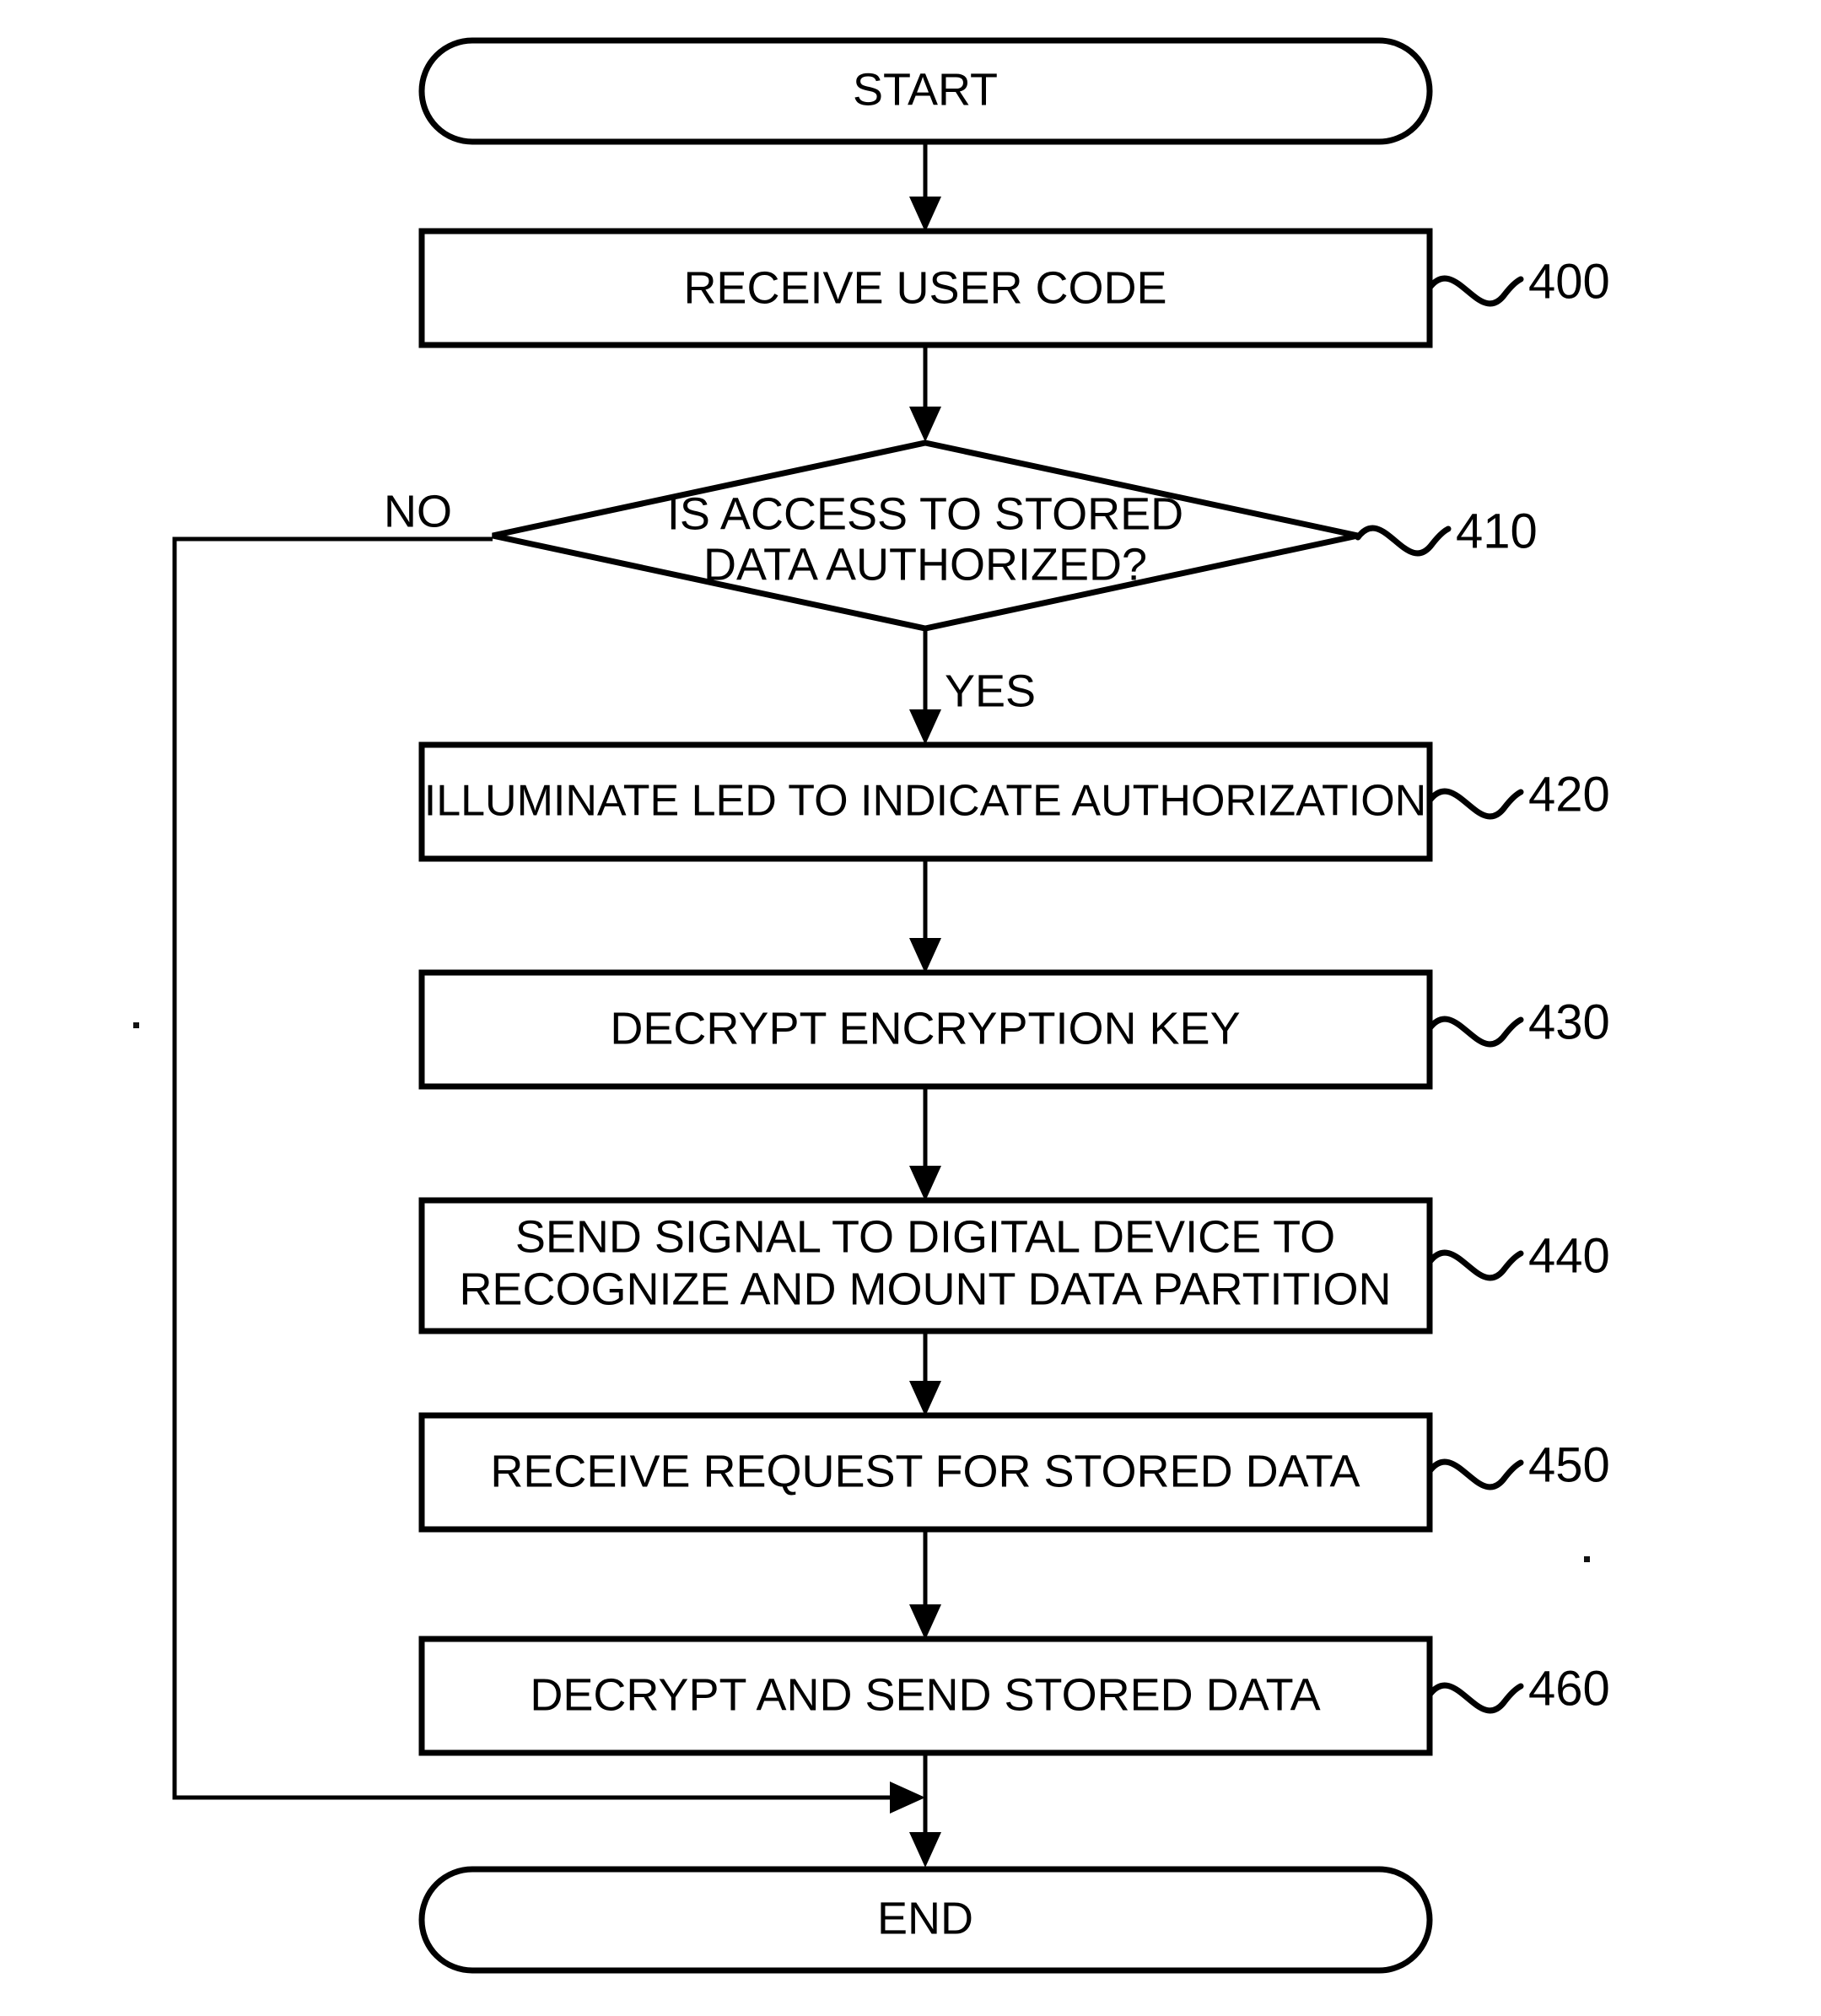 This screenshot has width=1821, height=2016. I want to click on branch-label-no: NO, so click(418, 511).